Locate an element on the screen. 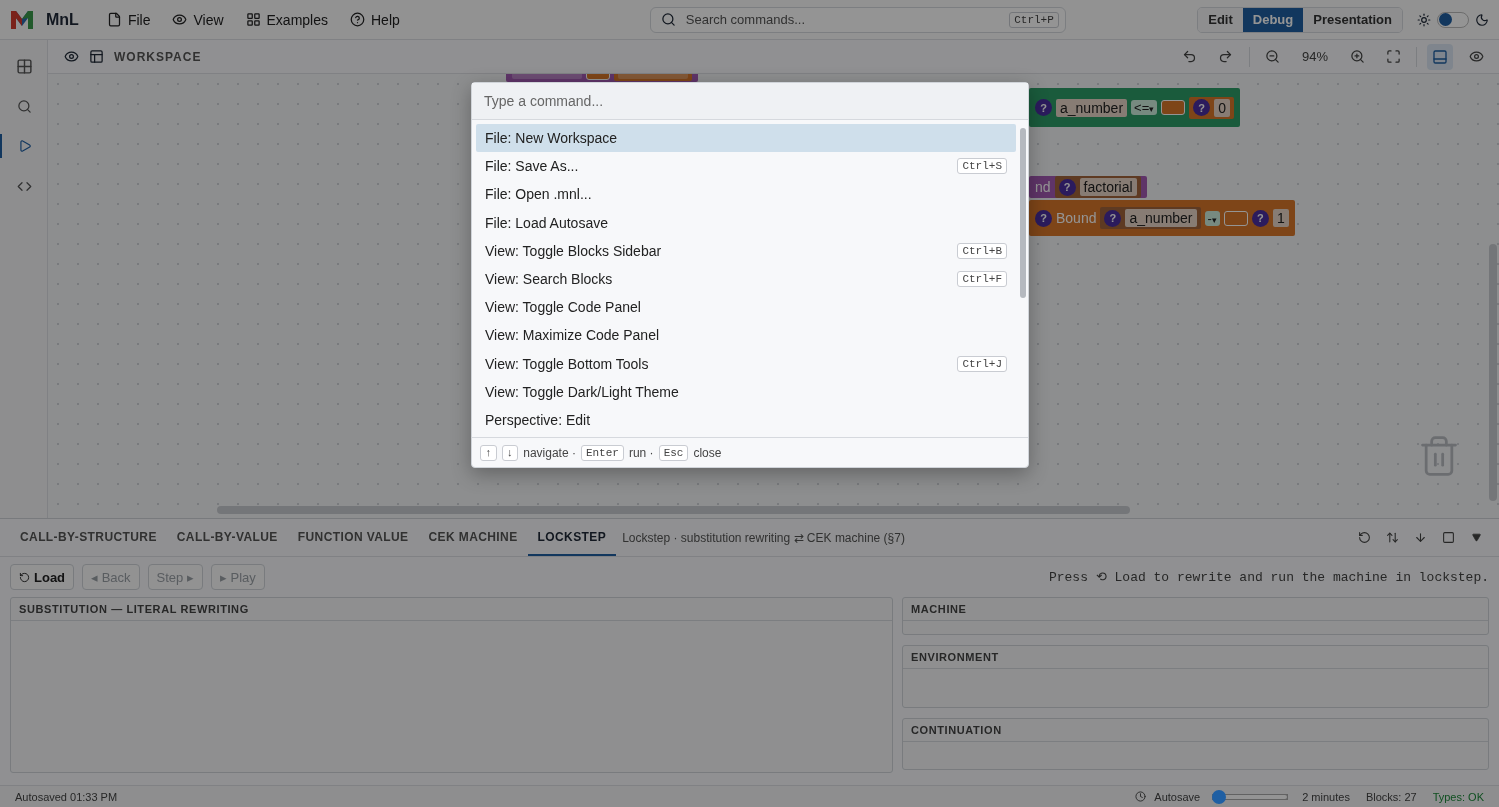 This screenshot has width=1499, height=807. command-item: View: Search Blocks Ctrl+F is located at coordinates (746, 279).